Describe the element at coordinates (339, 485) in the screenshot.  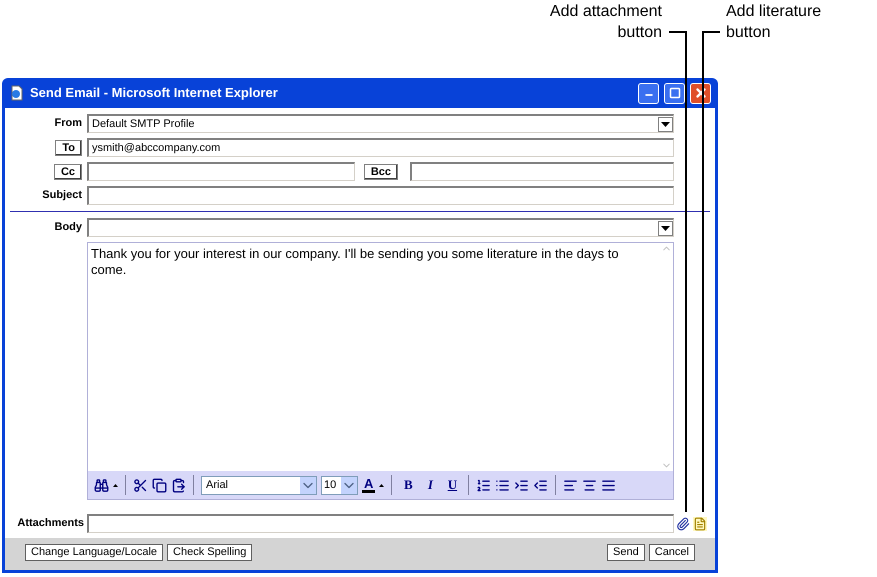
I see `font-size-select: 10` at that location.